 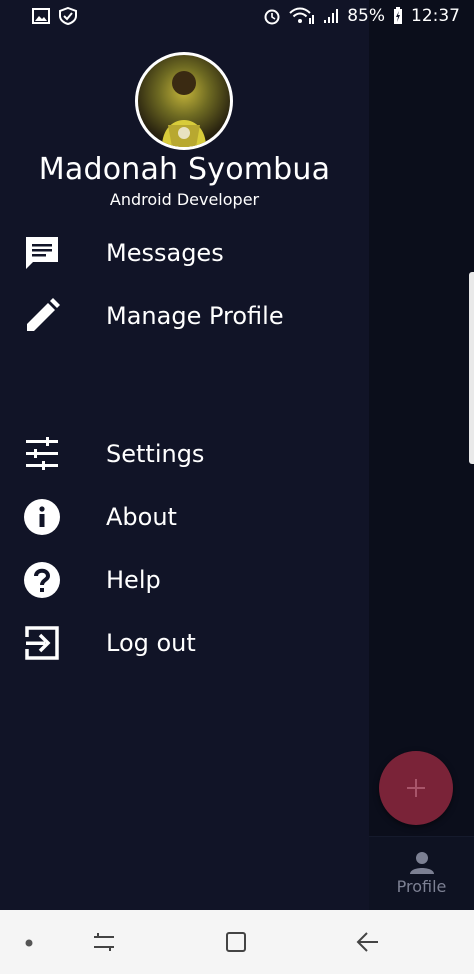 What do you see at coordinates (165, 253) in the screenshot?
I see `menu-item-label: Messages` at bounding box center [165, 253].